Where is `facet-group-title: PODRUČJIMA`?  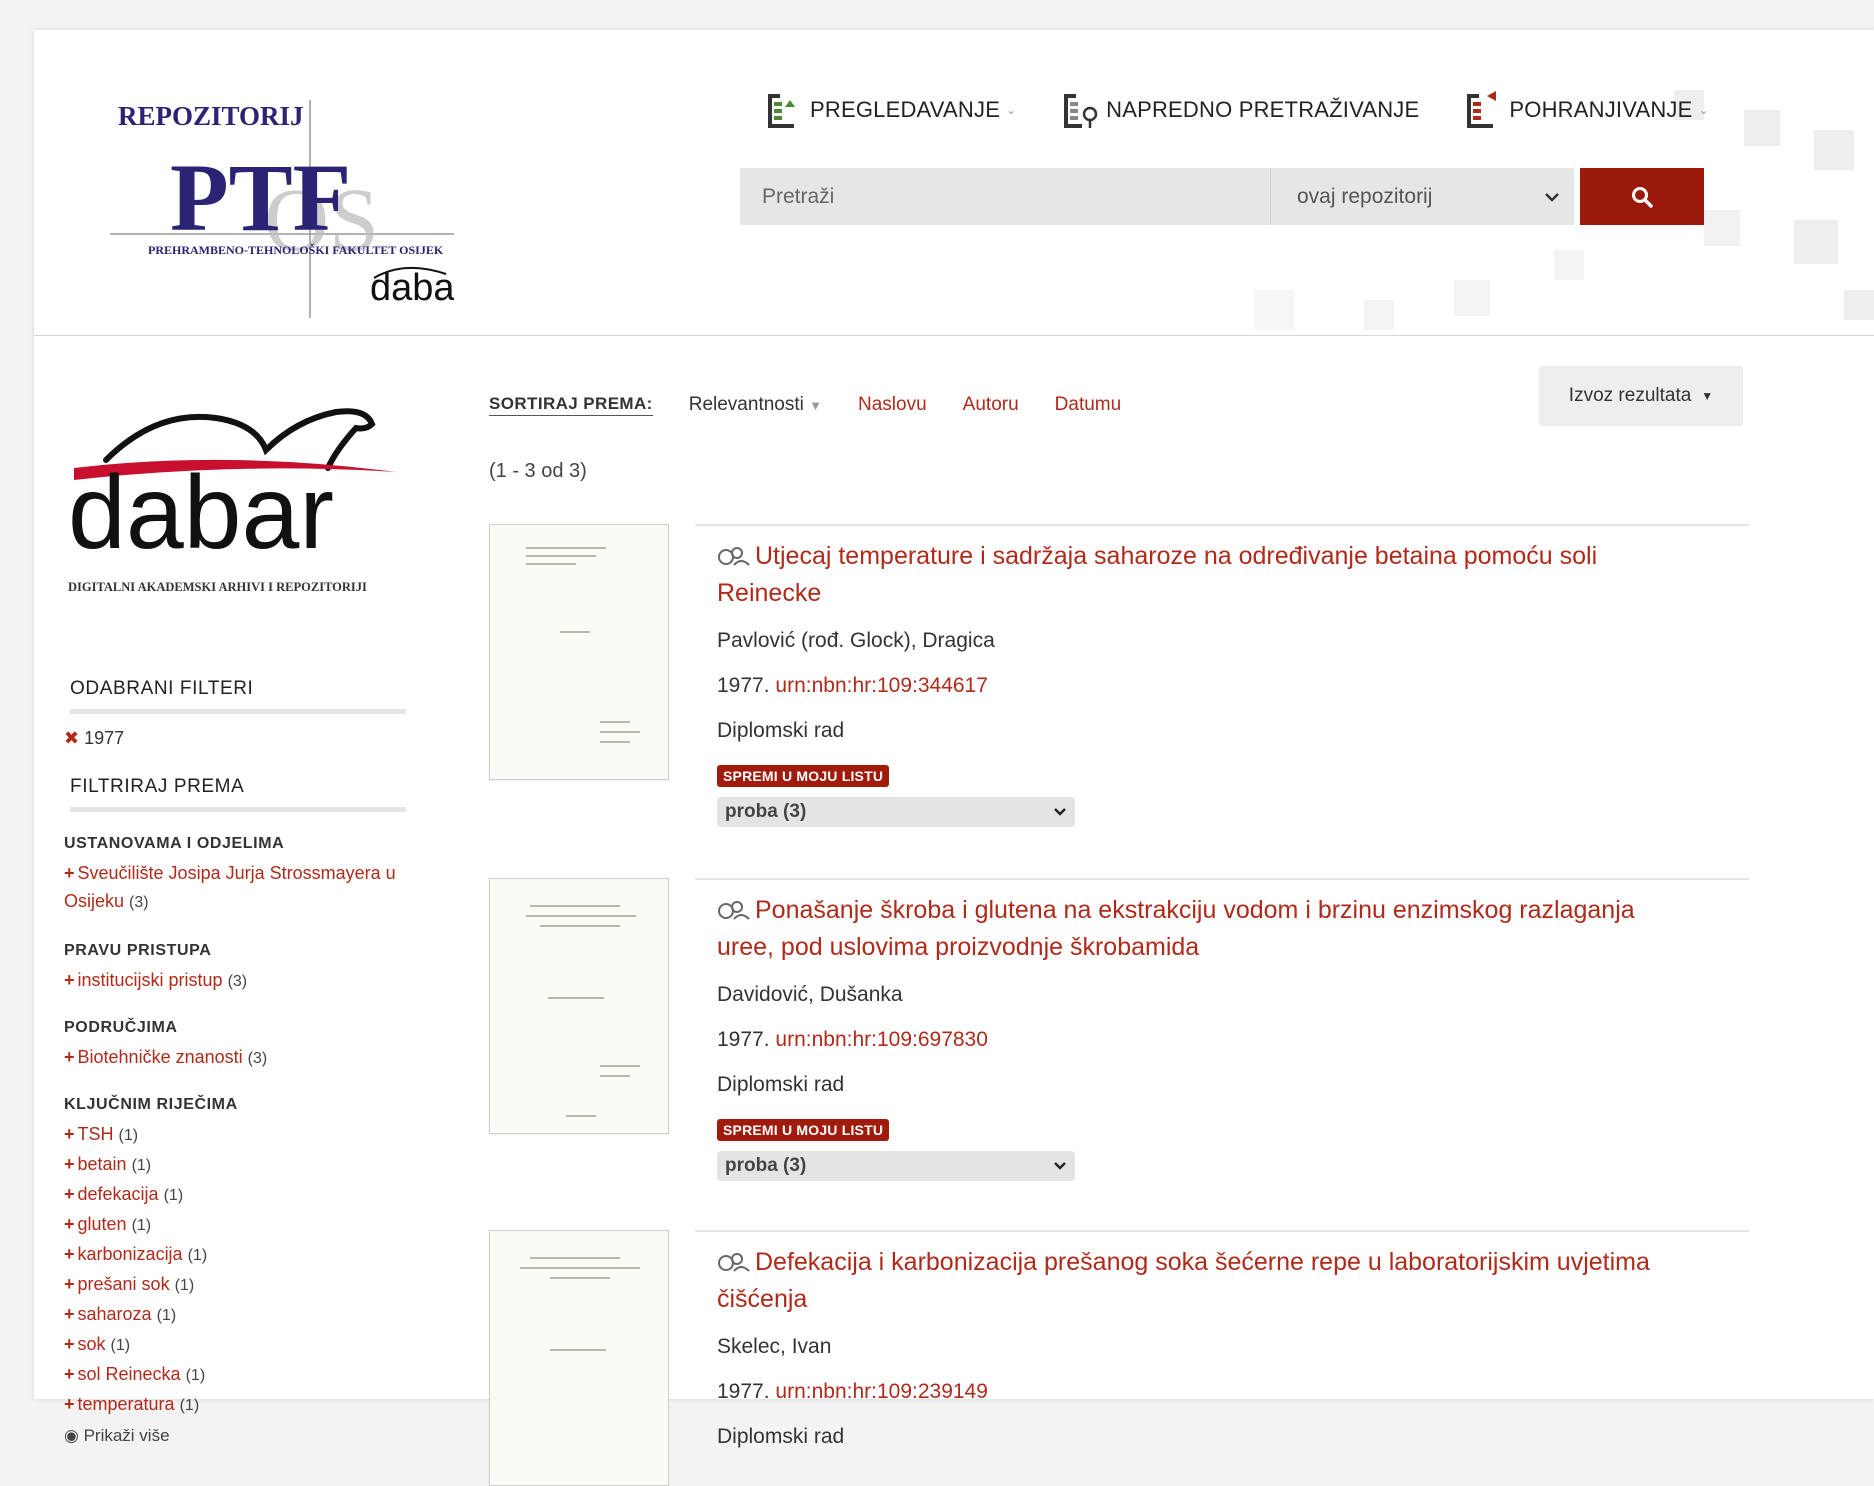
facet-group-title: PODRUČJIMA is located at coordinates (121, 1027).